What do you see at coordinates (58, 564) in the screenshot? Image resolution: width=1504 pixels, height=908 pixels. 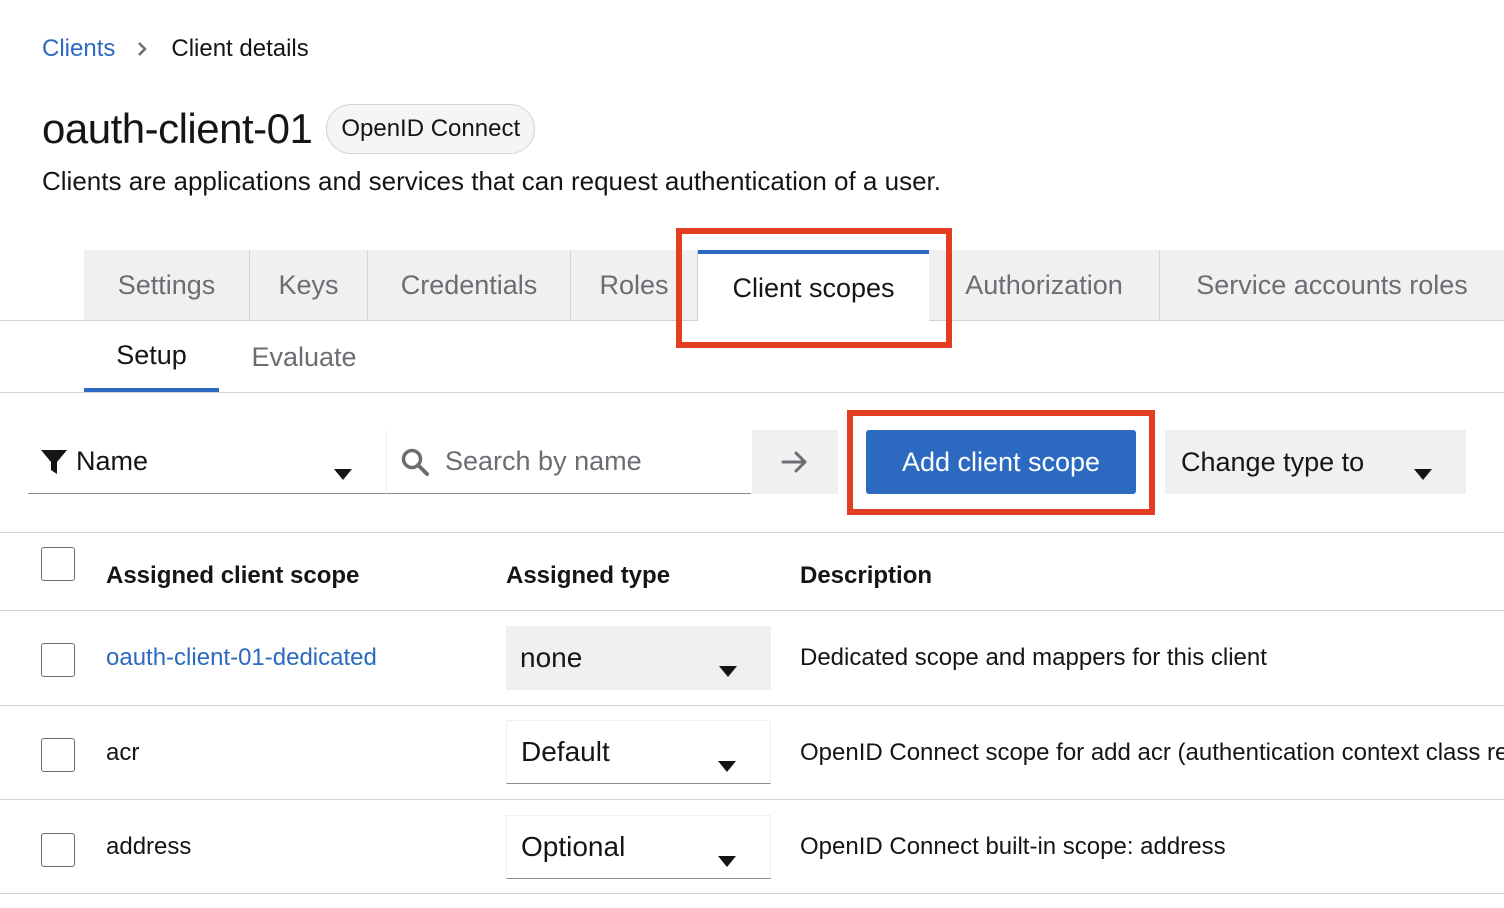 I see `select-all-checkbox` at bounding box center [58, 564].